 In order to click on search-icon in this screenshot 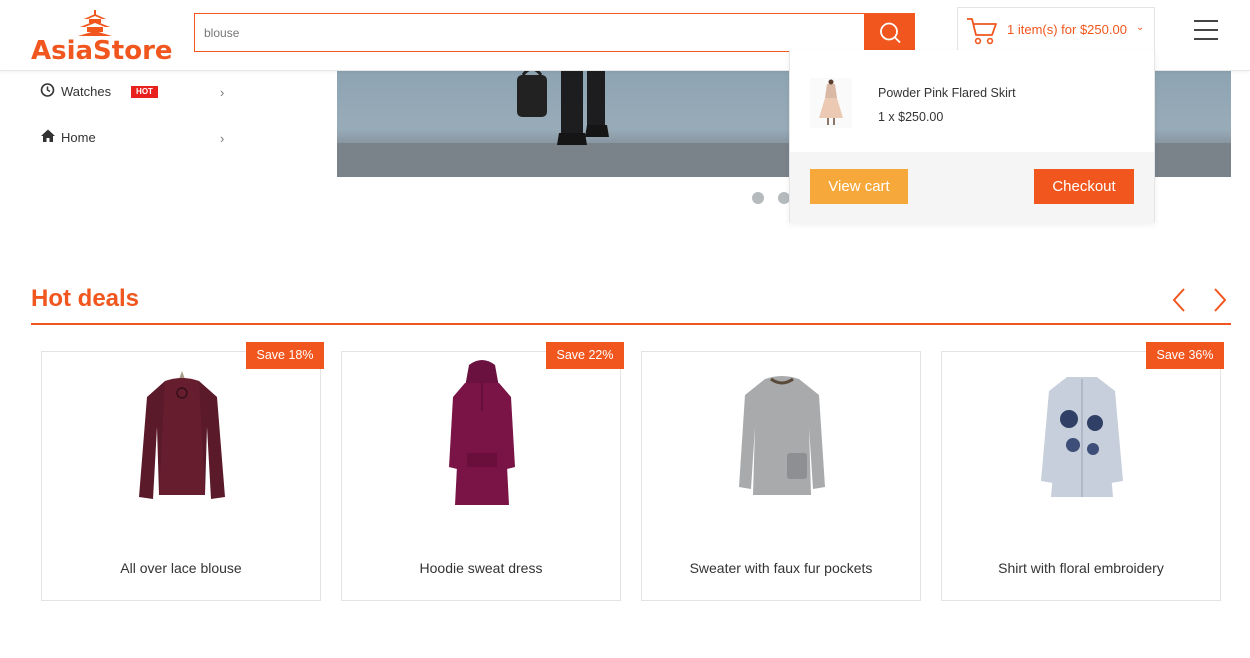, I will do `click(890, 32)`.